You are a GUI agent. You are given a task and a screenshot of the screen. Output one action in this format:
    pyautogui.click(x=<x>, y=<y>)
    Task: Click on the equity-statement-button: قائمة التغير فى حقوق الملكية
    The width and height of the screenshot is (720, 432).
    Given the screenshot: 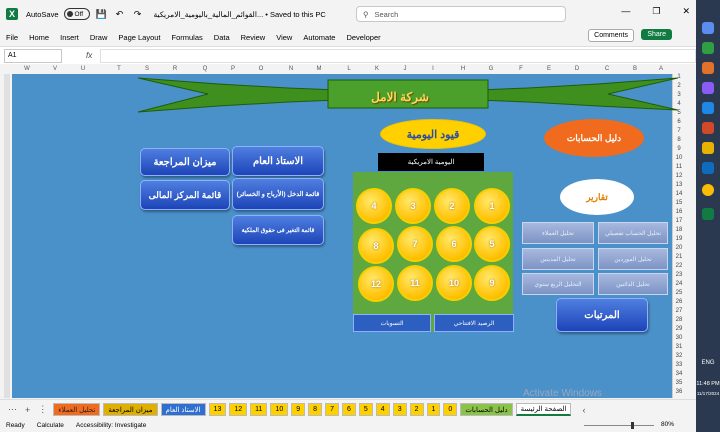 What is the action you would take?
    pyautogui.click(x=278, y=230)
    